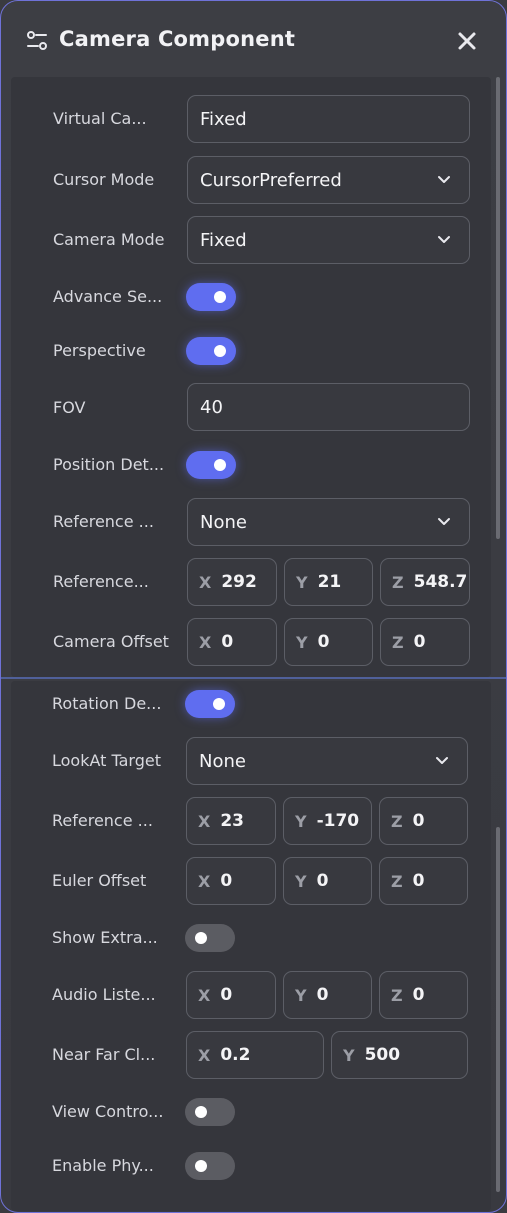 This screenshot has height=1213, width=507. Describe the element at coordinates (255, 1055) in the screenshot. I see `near-clip-input: X 0.2` at that location.